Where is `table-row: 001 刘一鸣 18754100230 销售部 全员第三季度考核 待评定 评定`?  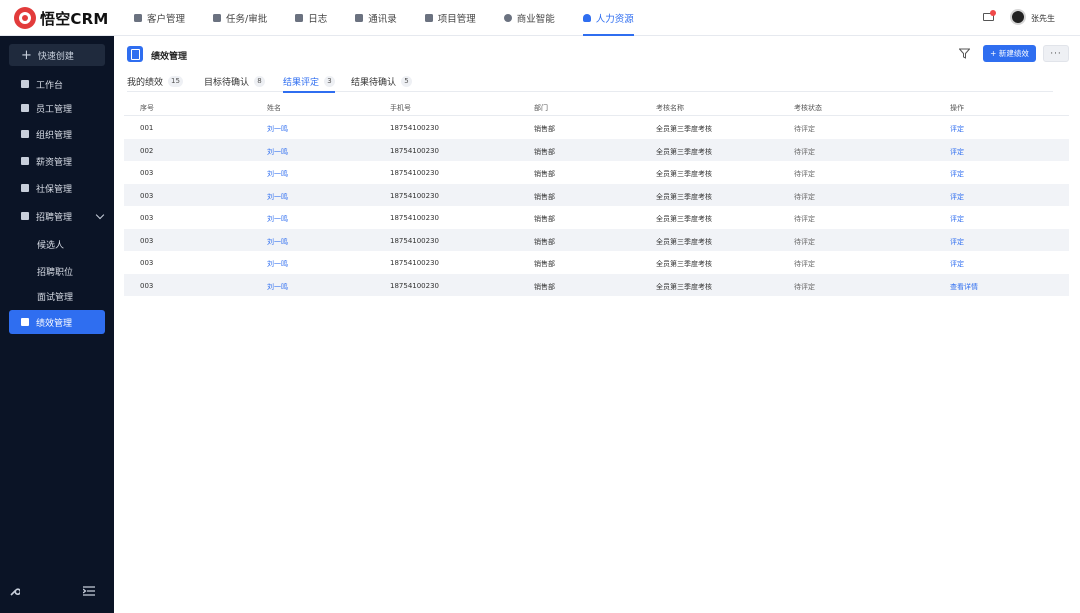
table-row: 001 刘一鸣 18754100230 销售部 全员第三季度考核 待评定 评定 is located at coordinates (596, 127).